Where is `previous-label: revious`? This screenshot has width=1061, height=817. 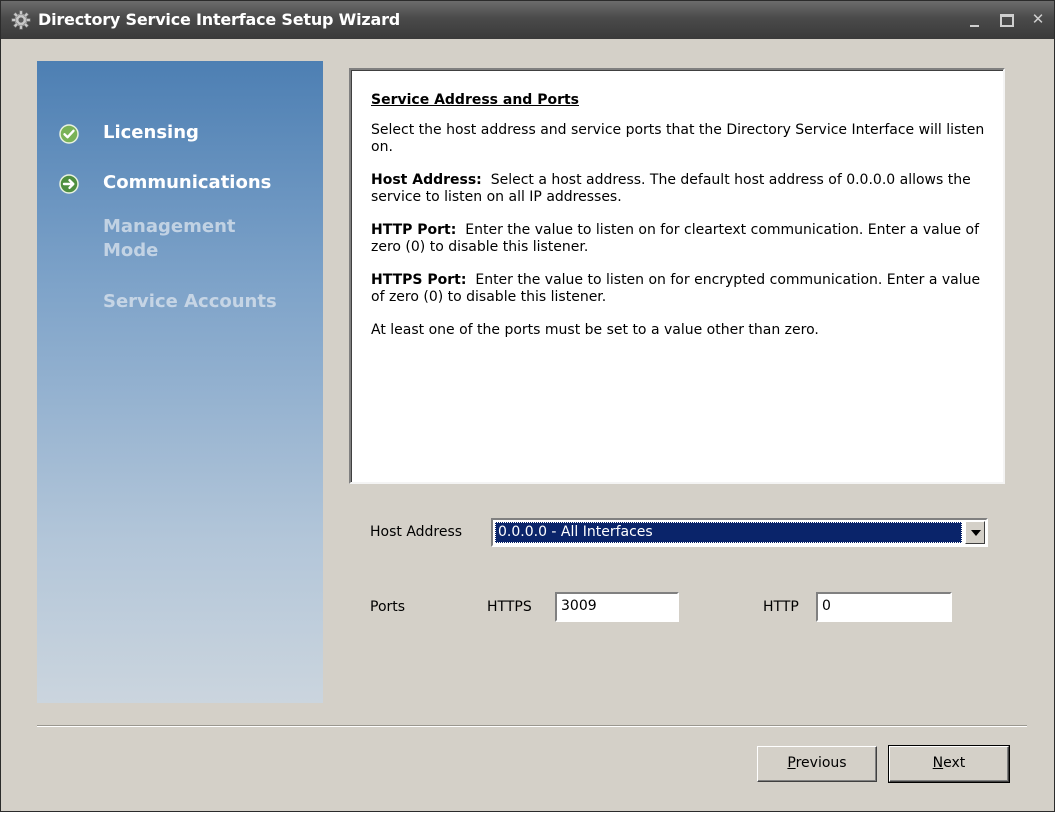
previous-label: revious is located at coordinates (821, 763).